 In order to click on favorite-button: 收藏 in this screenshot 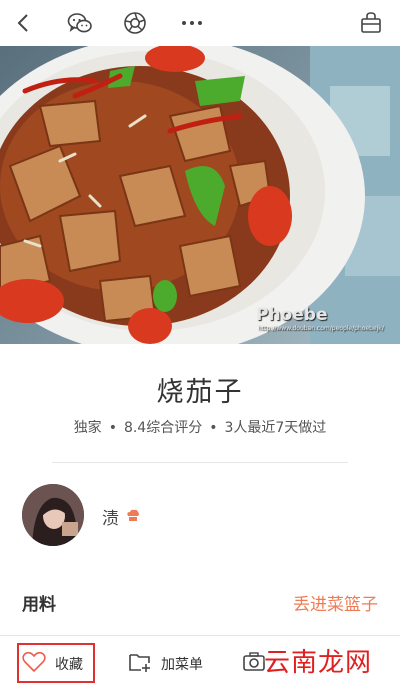, I will do `click(52, 664)`.